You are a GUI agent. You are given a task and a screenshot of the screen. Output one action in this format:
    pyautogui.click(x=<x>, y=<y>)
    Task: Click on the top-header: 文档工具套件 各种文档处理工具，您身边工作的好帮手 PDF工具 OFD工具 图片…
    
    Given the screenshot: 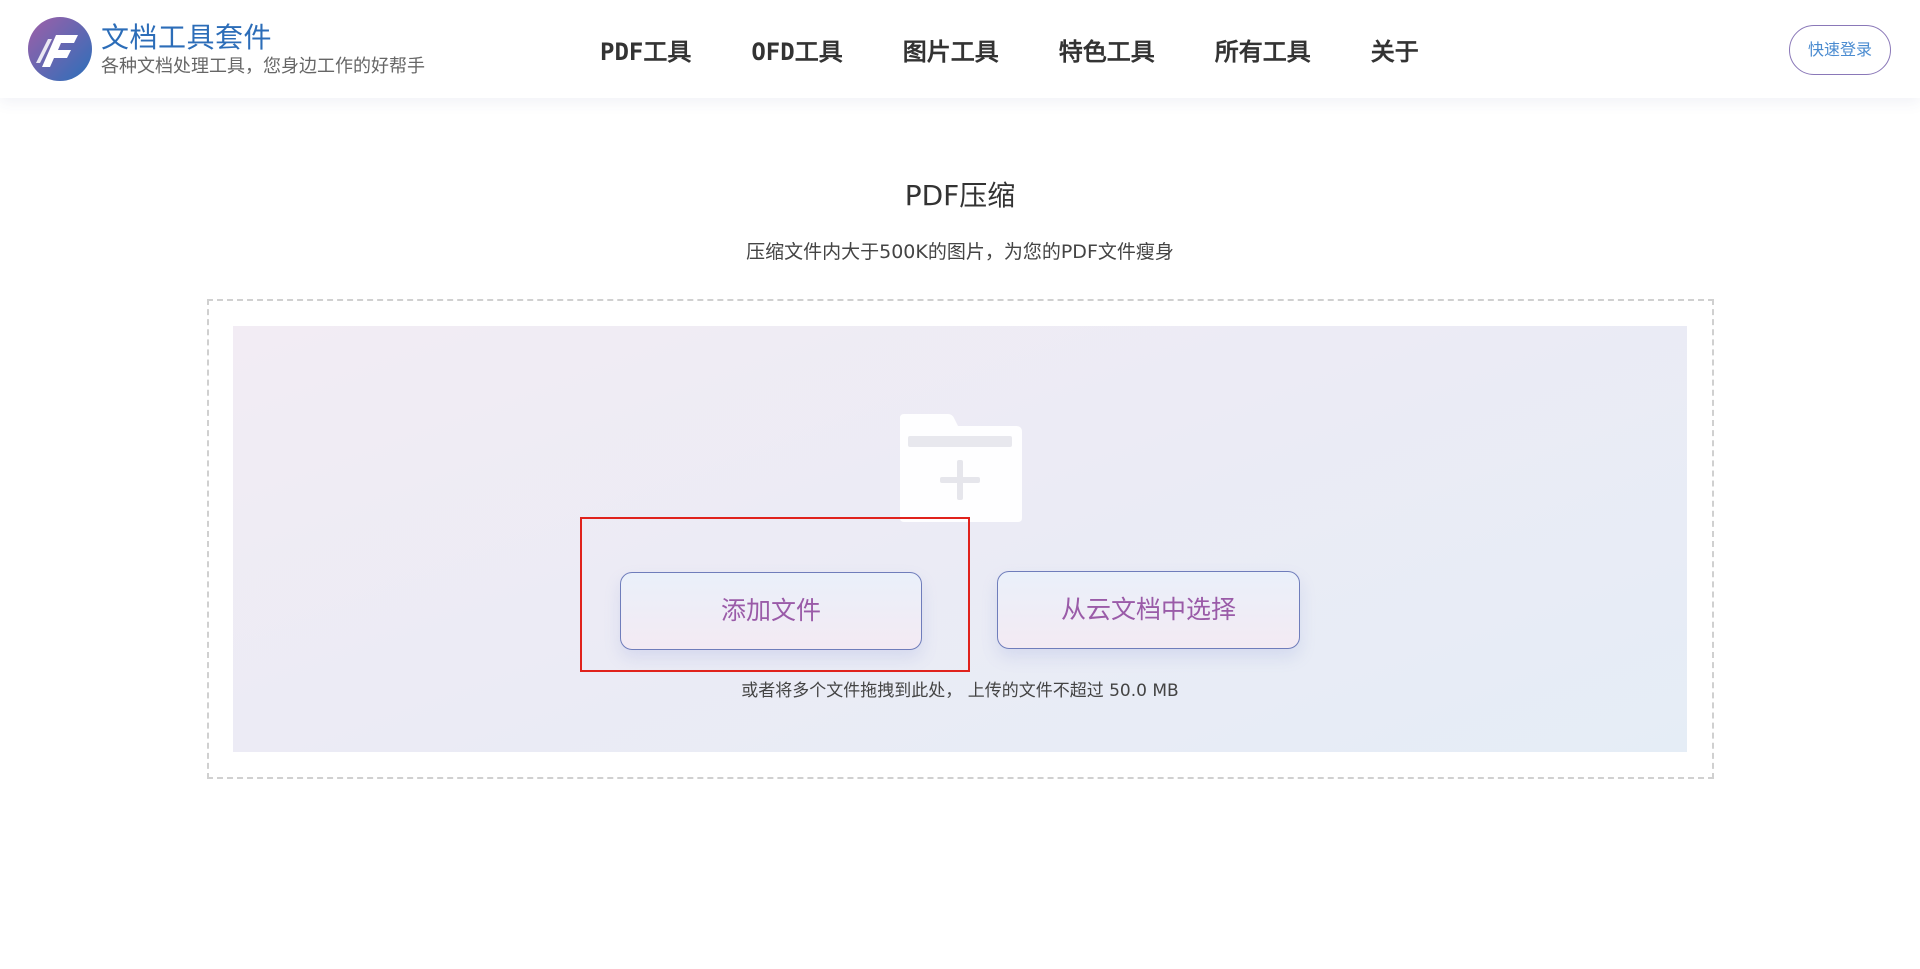 What is the action you would take?
    pyautogui.click(x=960, y=49)
    